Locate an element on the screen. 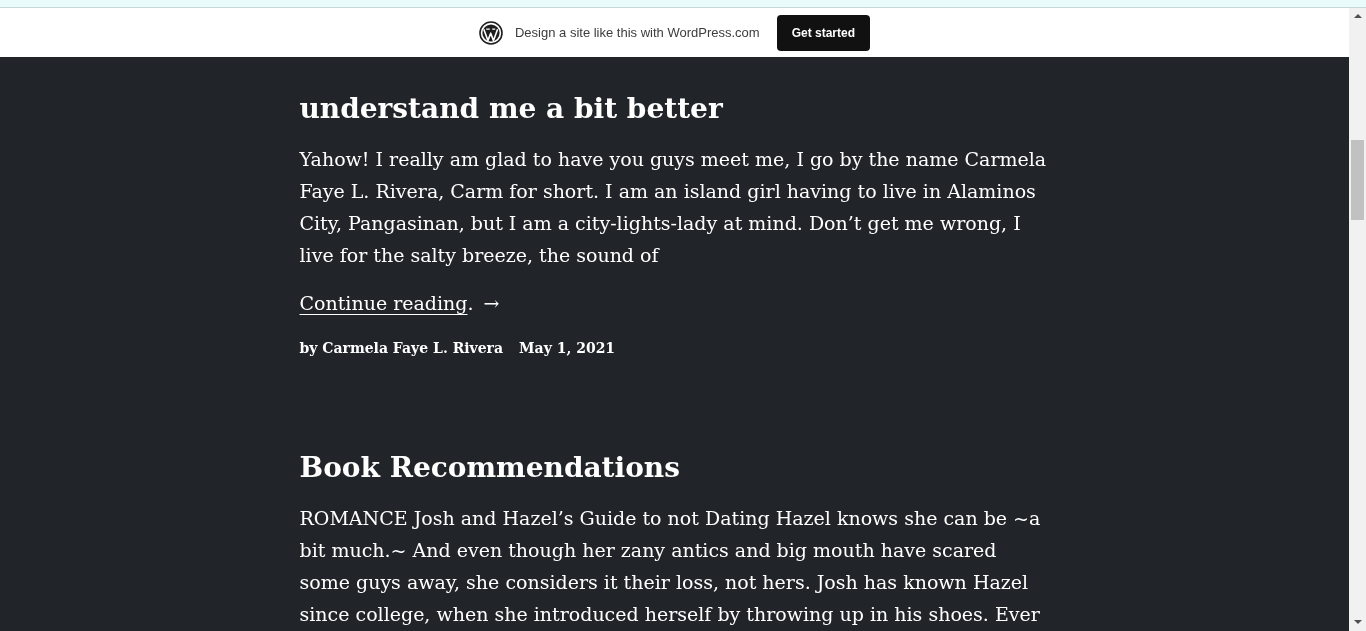 Image resolution: width=1366 pixels, height=631 pixels. post-title: Book Recommendations is located at coordinates (489, 468).